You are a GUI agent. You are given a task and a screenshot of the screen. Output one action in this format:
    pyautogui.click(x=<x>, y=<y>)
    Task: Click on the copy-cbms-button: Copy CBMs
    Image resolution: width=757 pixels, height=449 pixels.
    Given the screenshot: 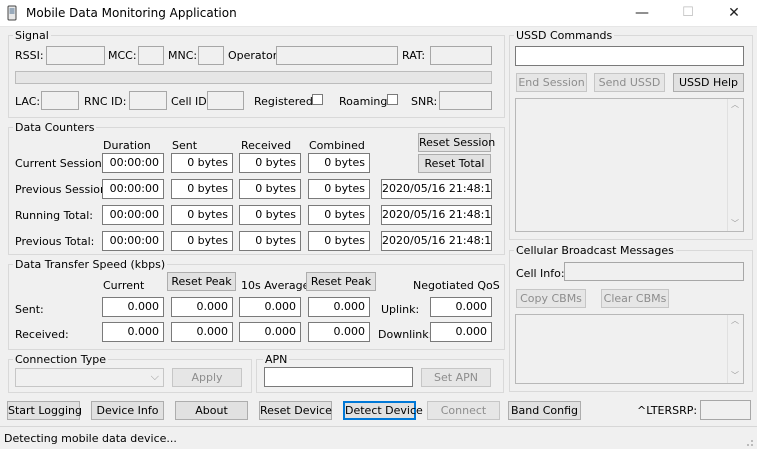 What is the action you would take?
    pyautogui.click(x=551, y=298)
    